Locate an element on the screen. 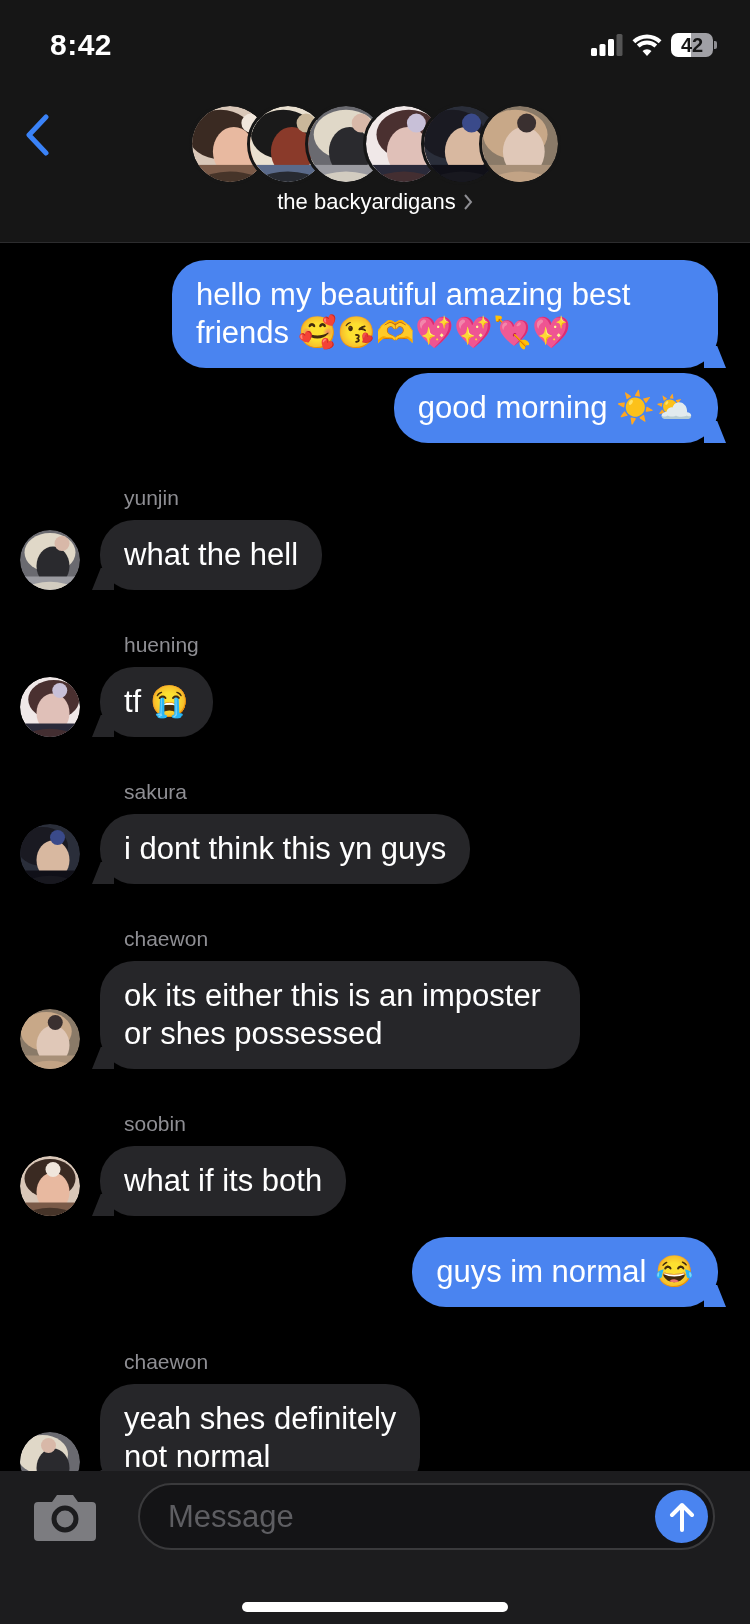 The image size is (750, 1624). message-bubble: hello my beautiful amazing best friends 🥰😘🫶💖💖💘💖 is located at coordinates (449, 314).